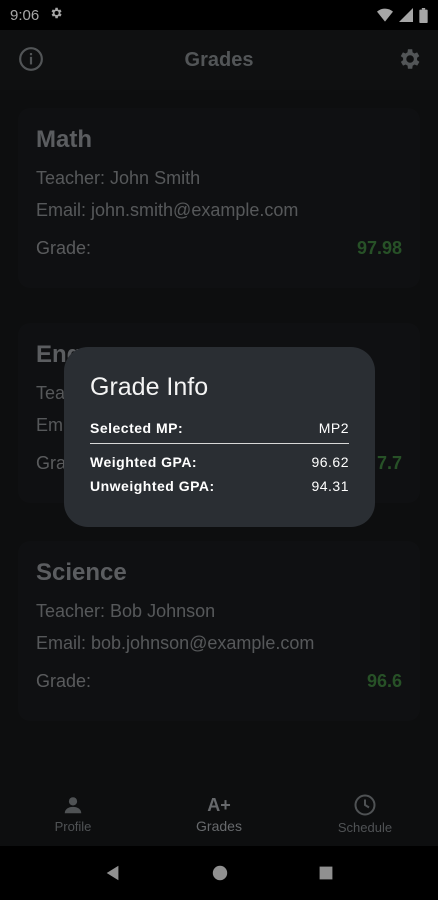  I want to click on selected-mp-label: Selected MP:, so click(137, 428).